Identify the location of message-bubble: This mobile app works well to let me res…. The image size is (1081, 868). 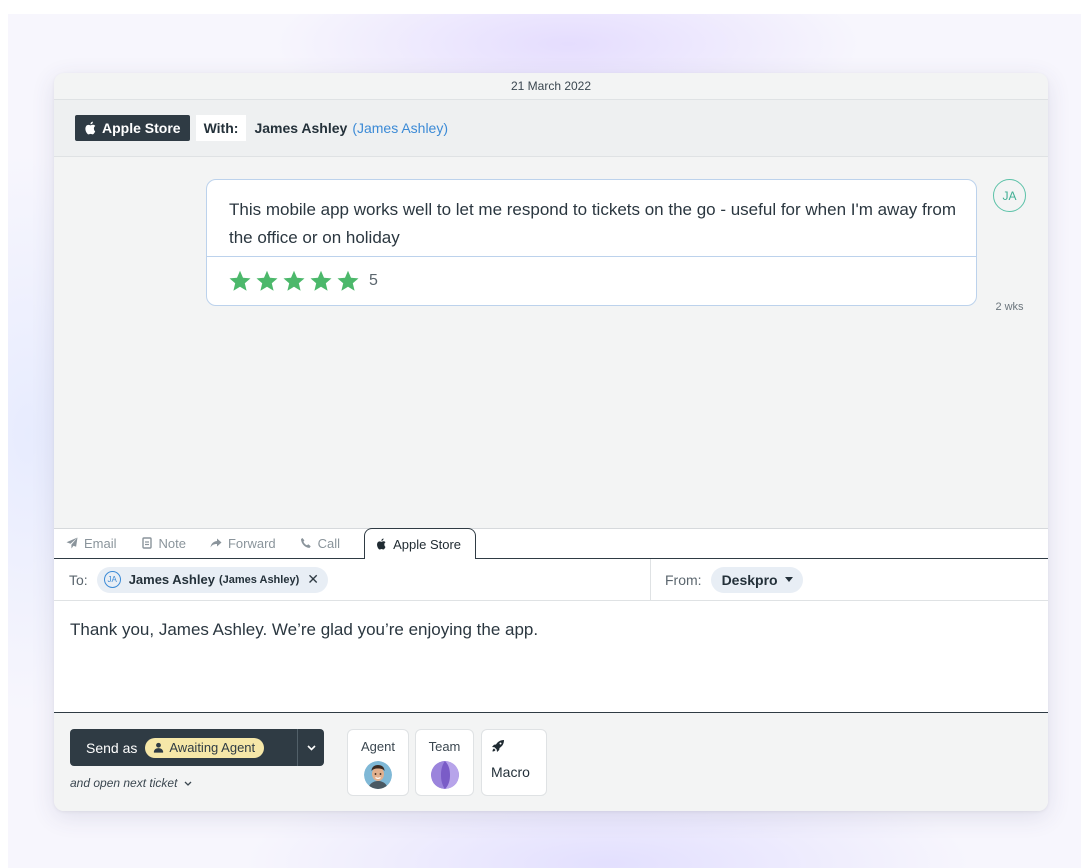
(591, 242).